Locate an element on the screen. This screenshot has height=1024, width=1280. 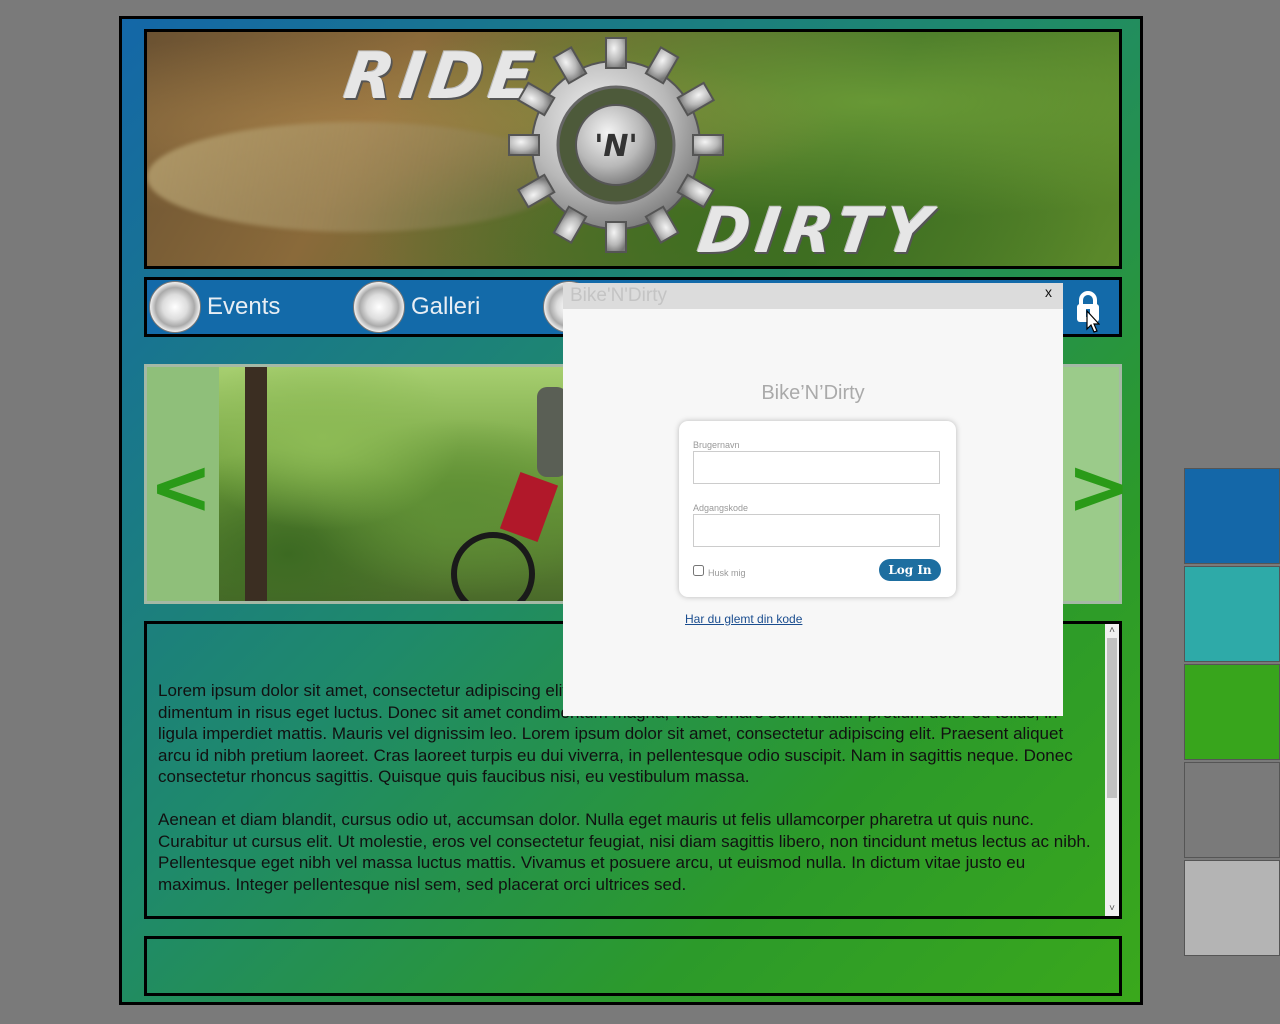
password-label: Adgangskode is located at coordinates (721, 508).